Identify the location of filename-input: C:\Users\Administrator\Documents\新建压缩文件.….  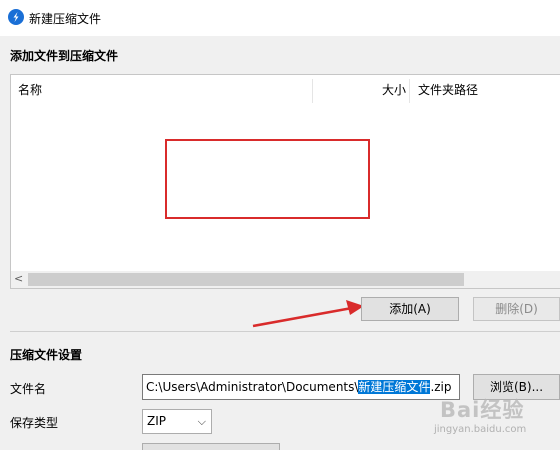
(301, 387).